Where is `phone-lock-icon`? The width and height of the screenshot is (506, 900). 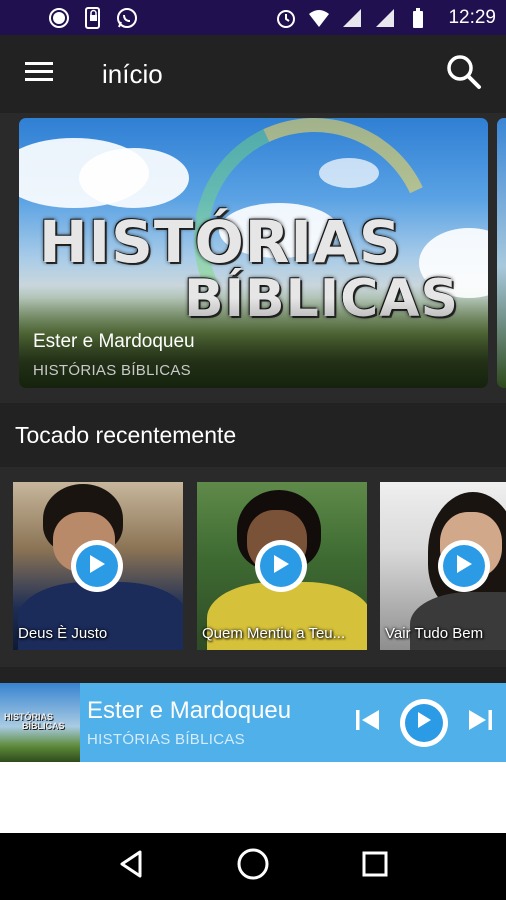
phone-lock-icon is located at coordinates (93, 17).